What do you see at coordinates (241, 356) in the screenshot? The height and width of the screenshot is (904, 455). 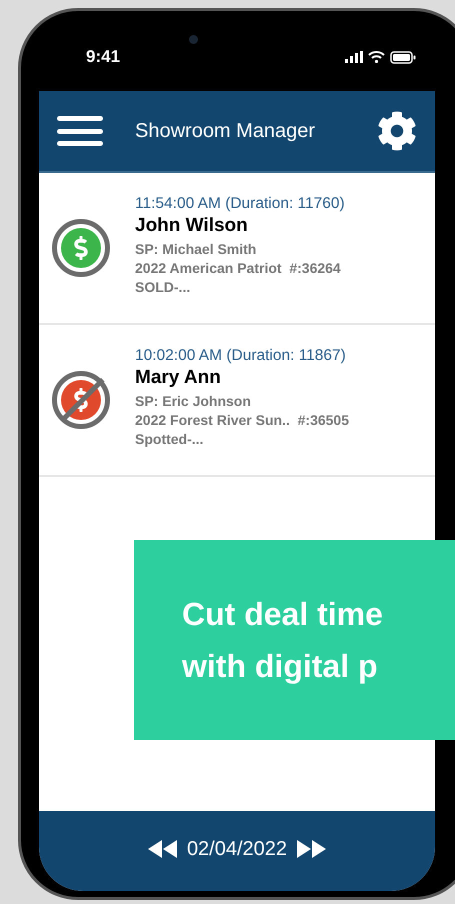 I see `deal-time: 10:02:00 AM (Duration: 11867)` at bounding box center [241, 356].